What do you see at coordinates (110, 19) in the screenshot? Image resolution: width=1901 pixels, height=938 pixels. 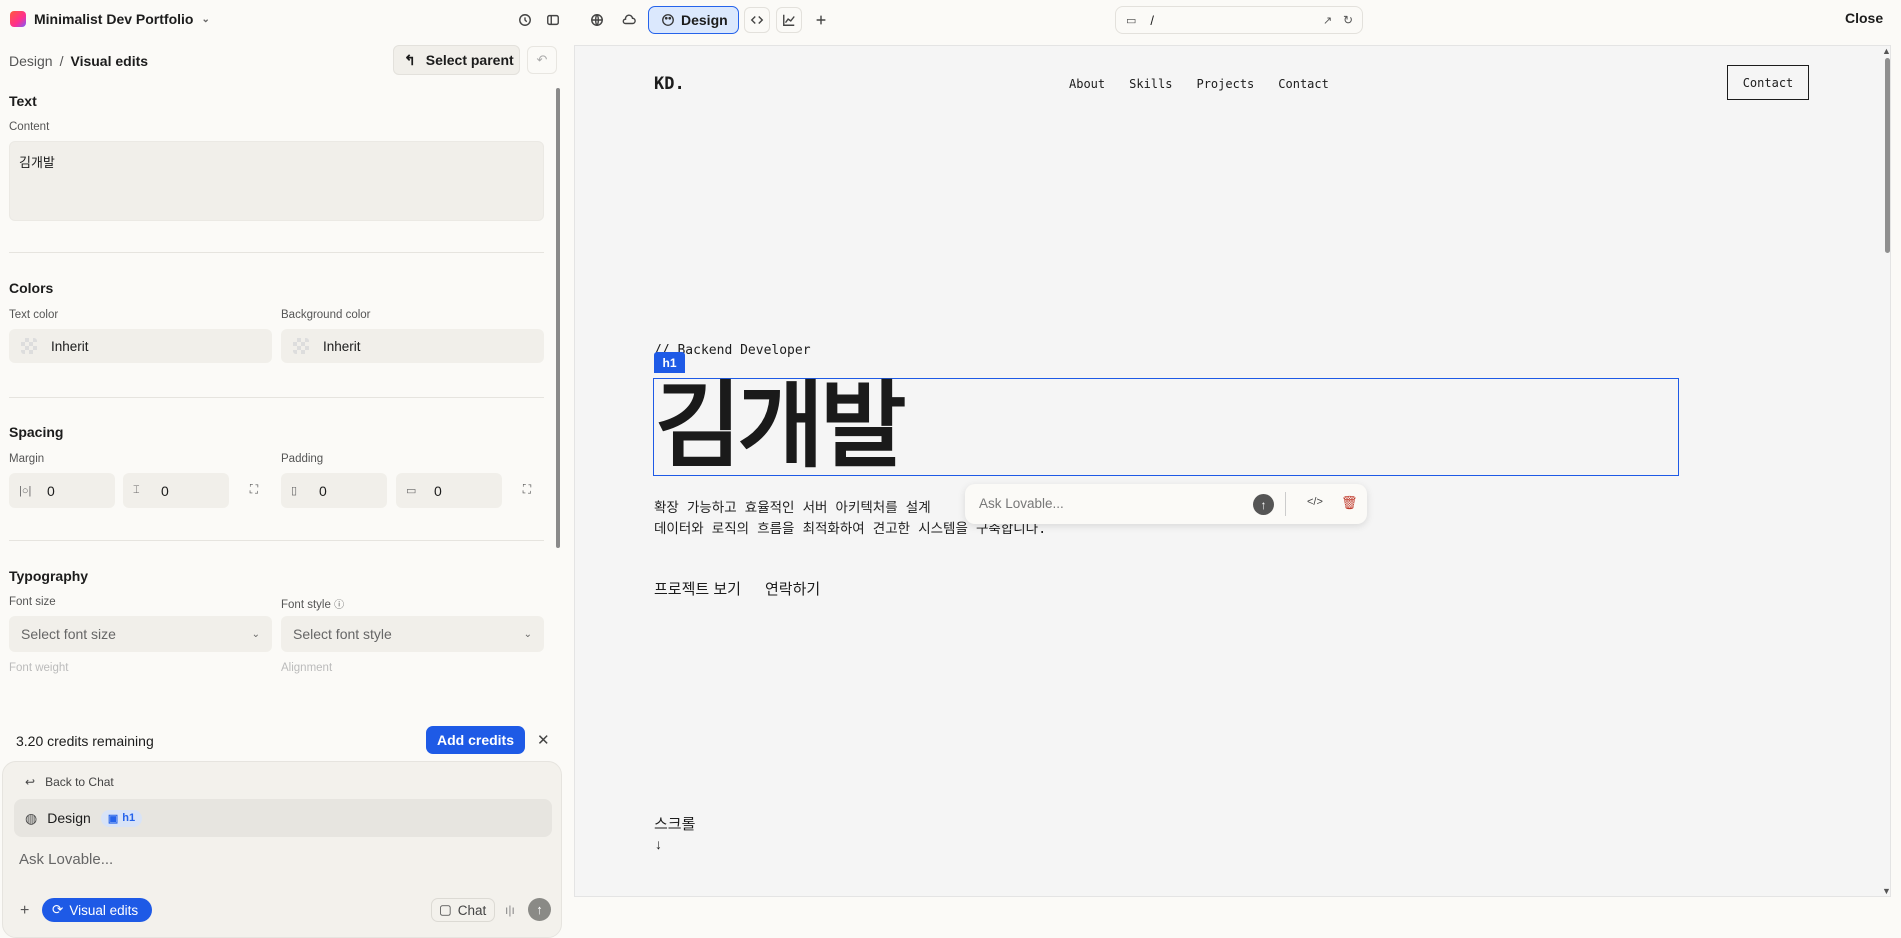 I see `project-selector: Minimalist Dev Portfolio ⌄` at bounding box center [110, 19].